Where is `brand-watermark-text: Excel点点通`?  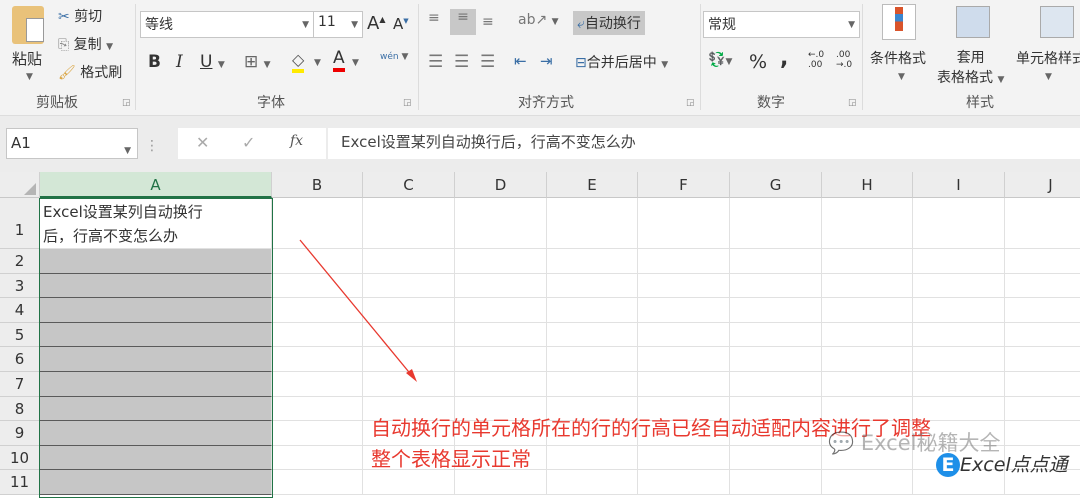
brand-watermark-text: Excel点点通 is located at coordinates (1014, 465).